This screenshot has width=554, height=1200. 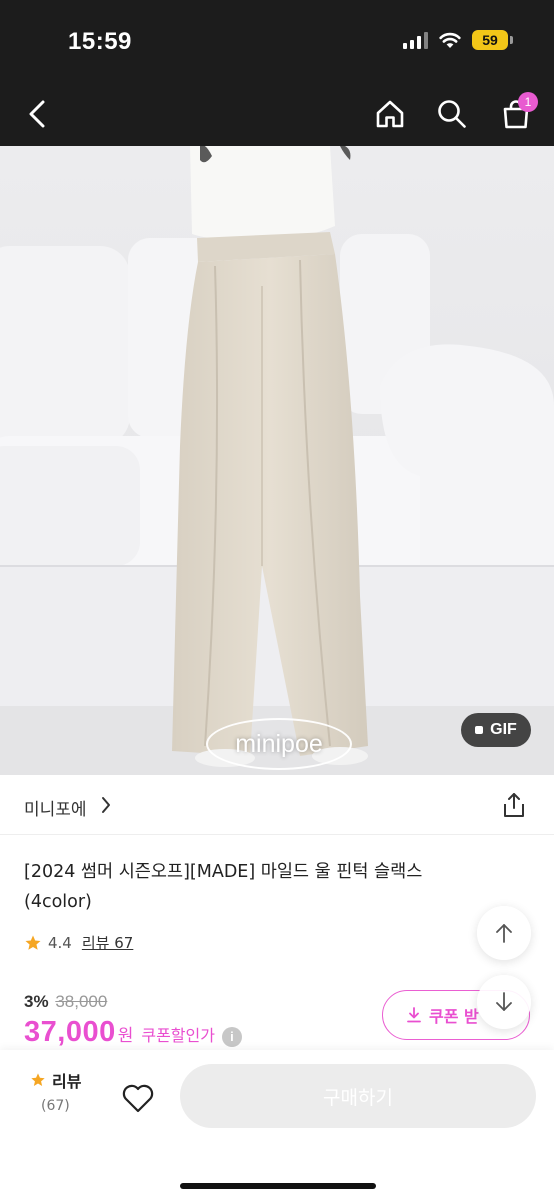 I want to click on cart-button: 1, so click(x=516, y=114).